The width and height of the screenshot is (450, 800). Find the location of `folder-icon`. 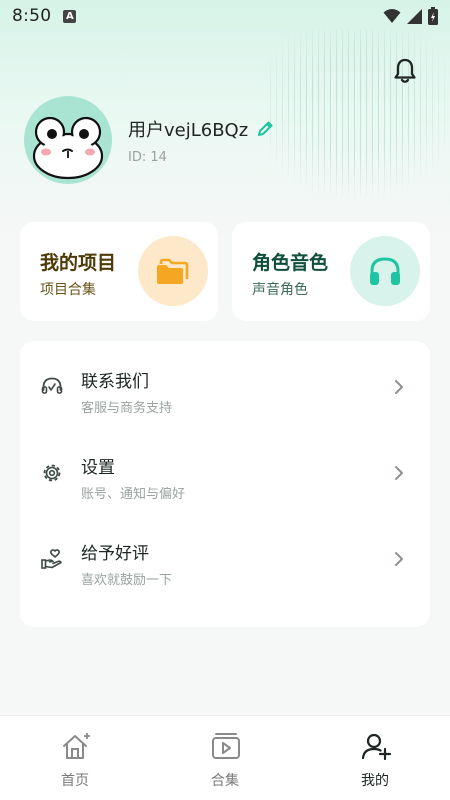

folder-icon is located at coordinates (173, 271).